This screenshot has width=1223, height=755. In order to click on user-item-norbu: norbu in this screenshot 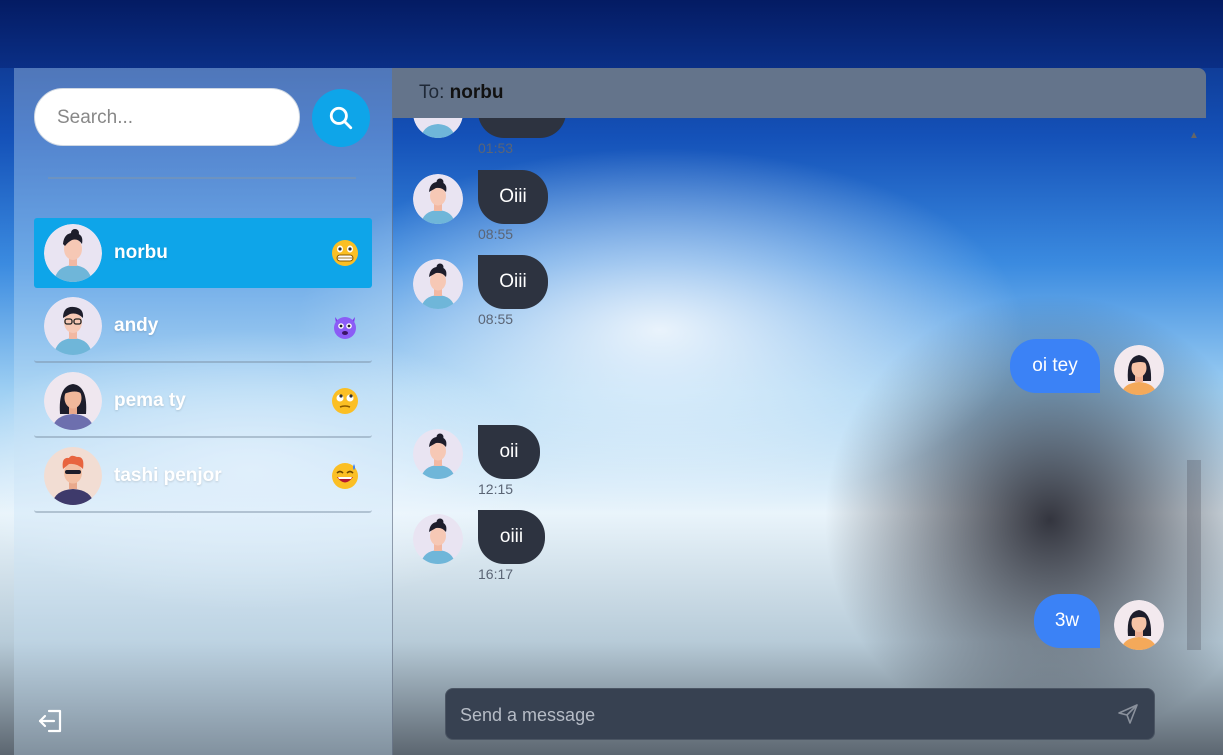, I will do `click(203, 253)`.